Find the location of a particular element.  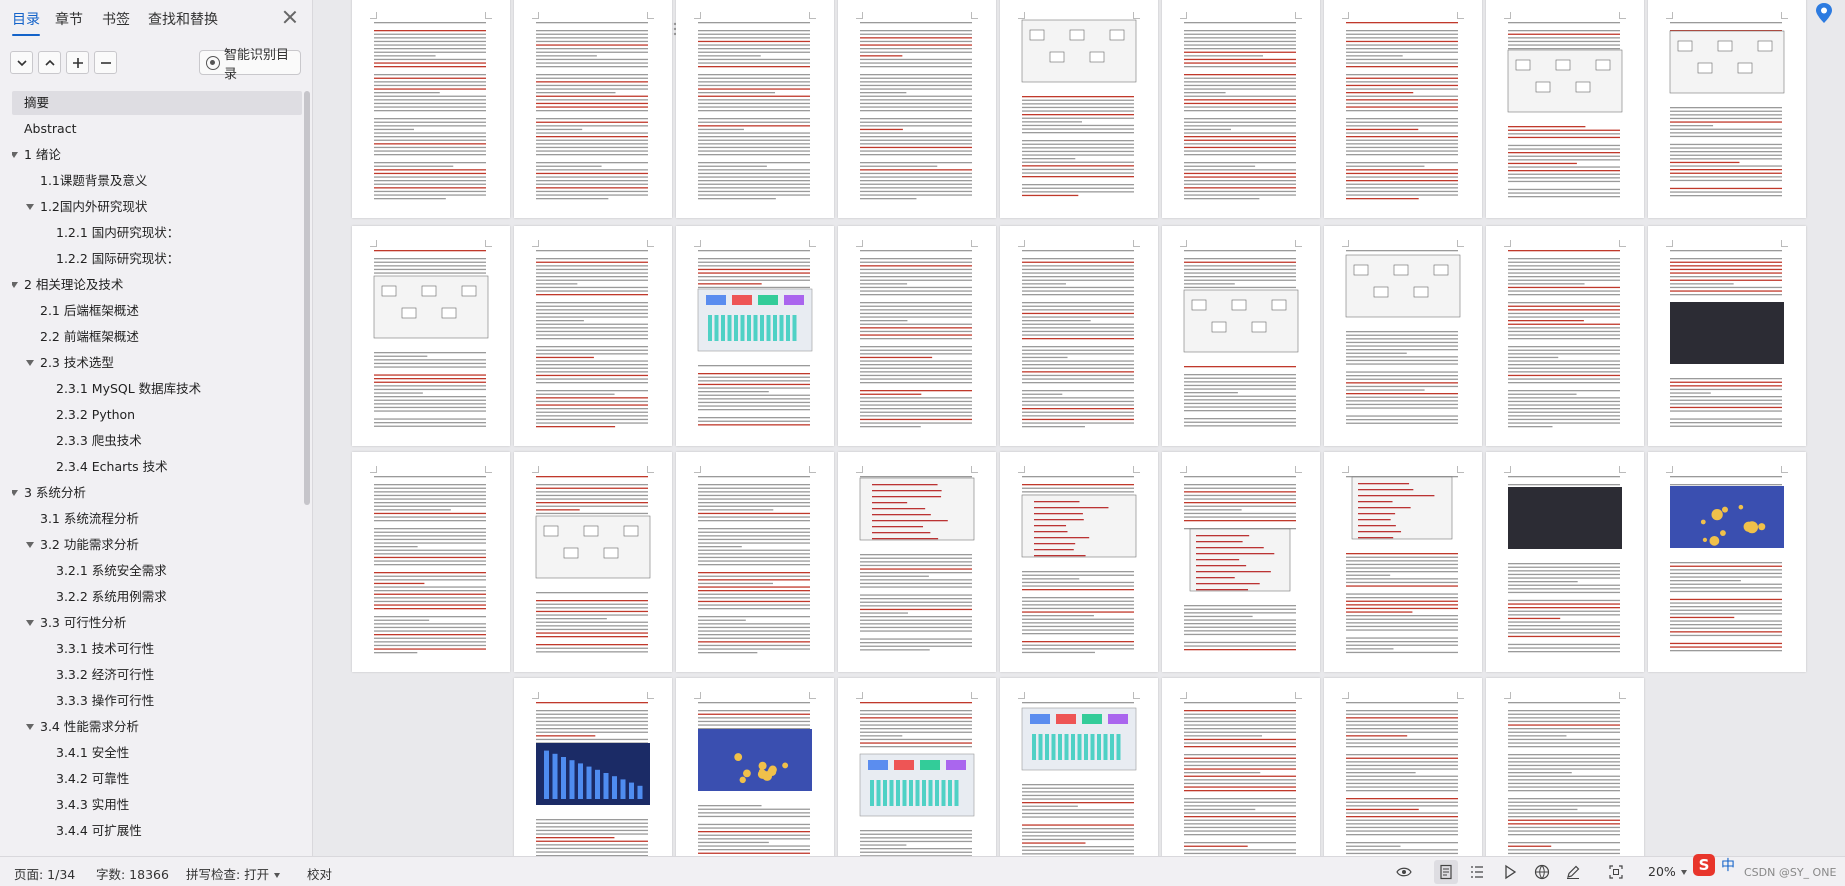

toc-item: 3.3.3 操作可行性 is located at coordinates (157, 701).